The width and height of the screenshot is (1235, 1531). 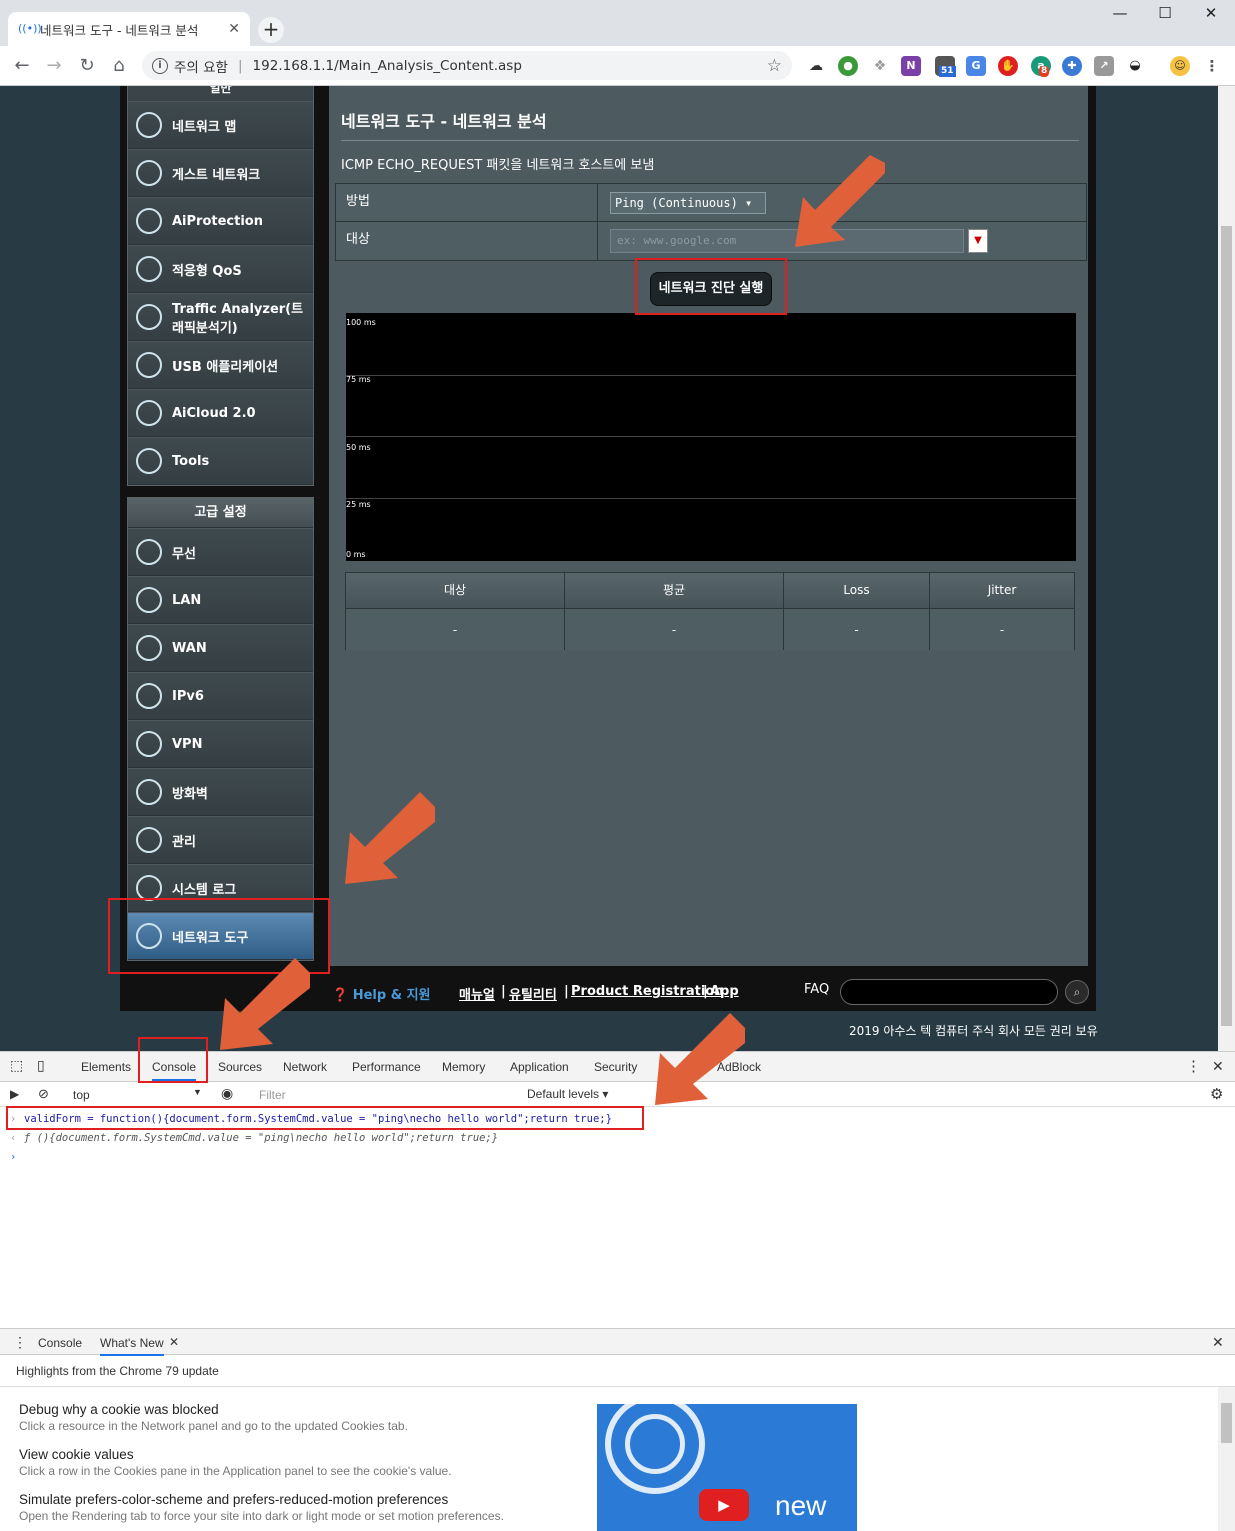 I want to click on cloud-extension-icon: ☁, so click(x=816, y=66).